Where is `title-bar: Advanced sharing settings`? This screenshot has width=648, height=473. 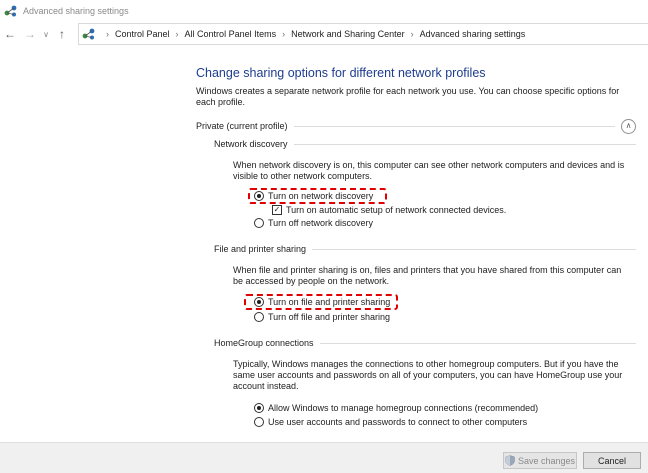 title-bar: Advanced sharing settings is located at coordinates (324, 11).